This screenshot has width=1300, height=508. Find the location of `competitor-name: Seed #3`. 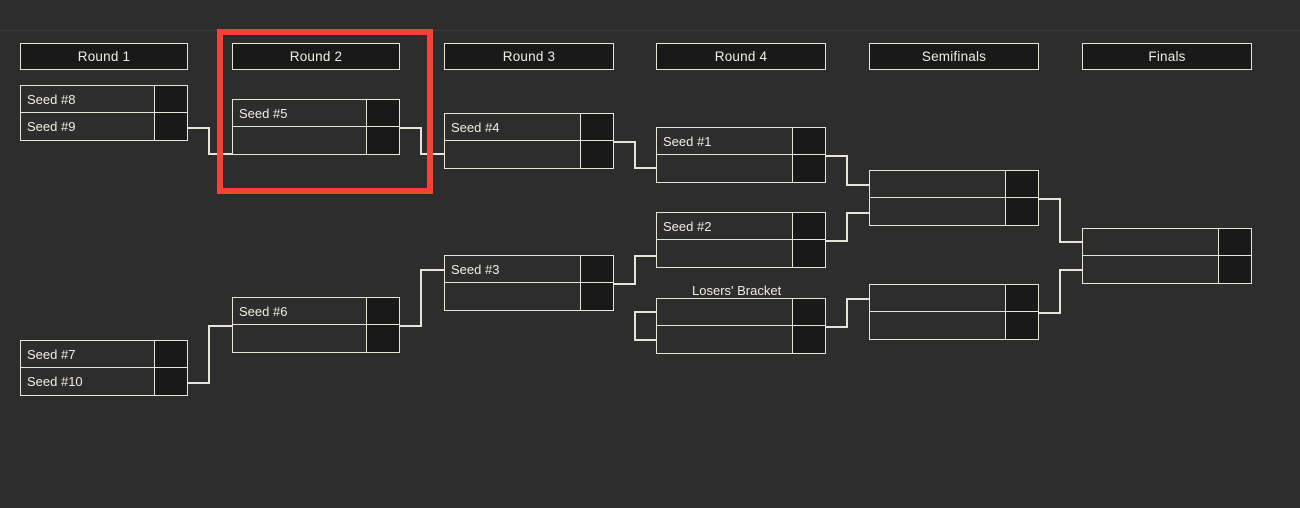

competitor-name: Seed #3 is located at coordinates (512, 269).